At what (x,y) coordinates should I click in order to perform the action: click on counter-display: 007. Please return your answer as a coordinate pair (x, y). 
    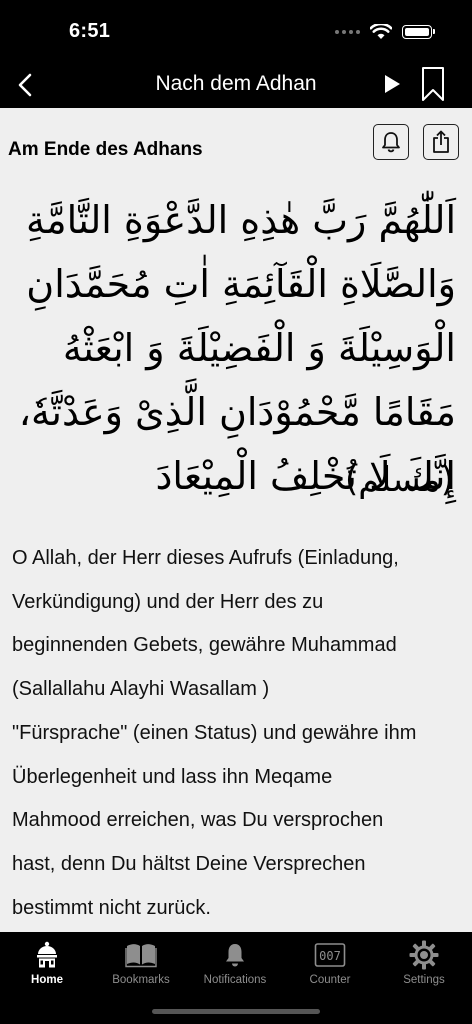
    Looking at the image, I should click on (330, 956).